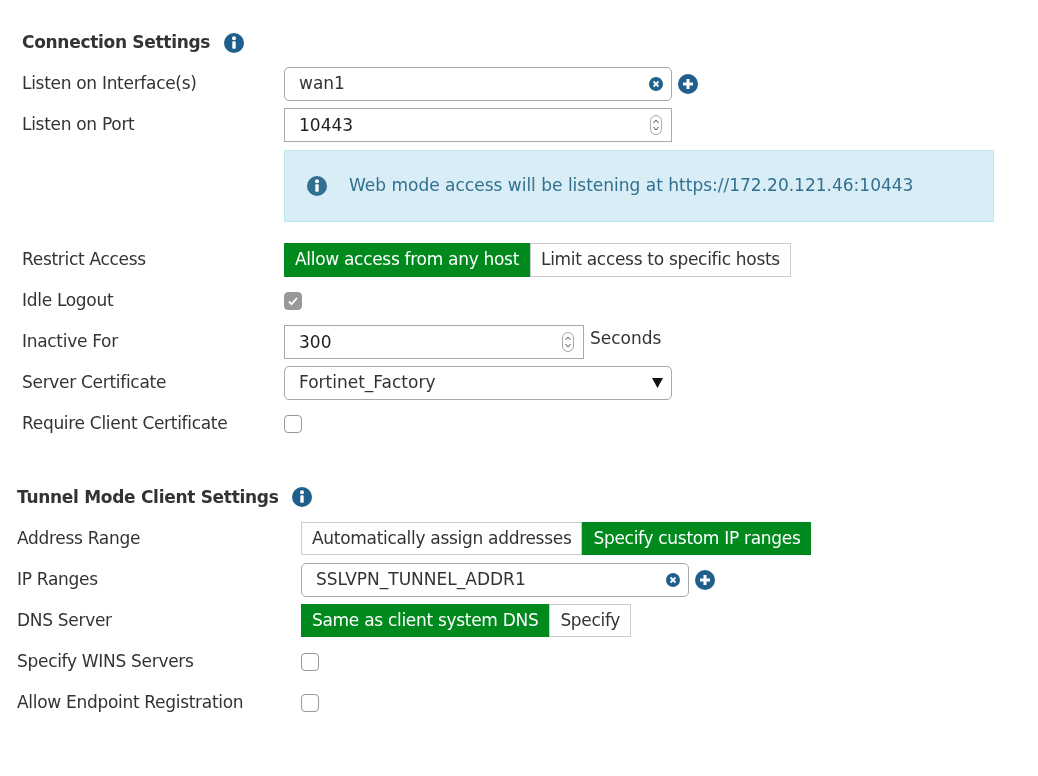 This screenshot has height=776, width=1038. I want to click on tag-field: SSLVPN_TUNNEL_ADDR1, so click(495, 579).